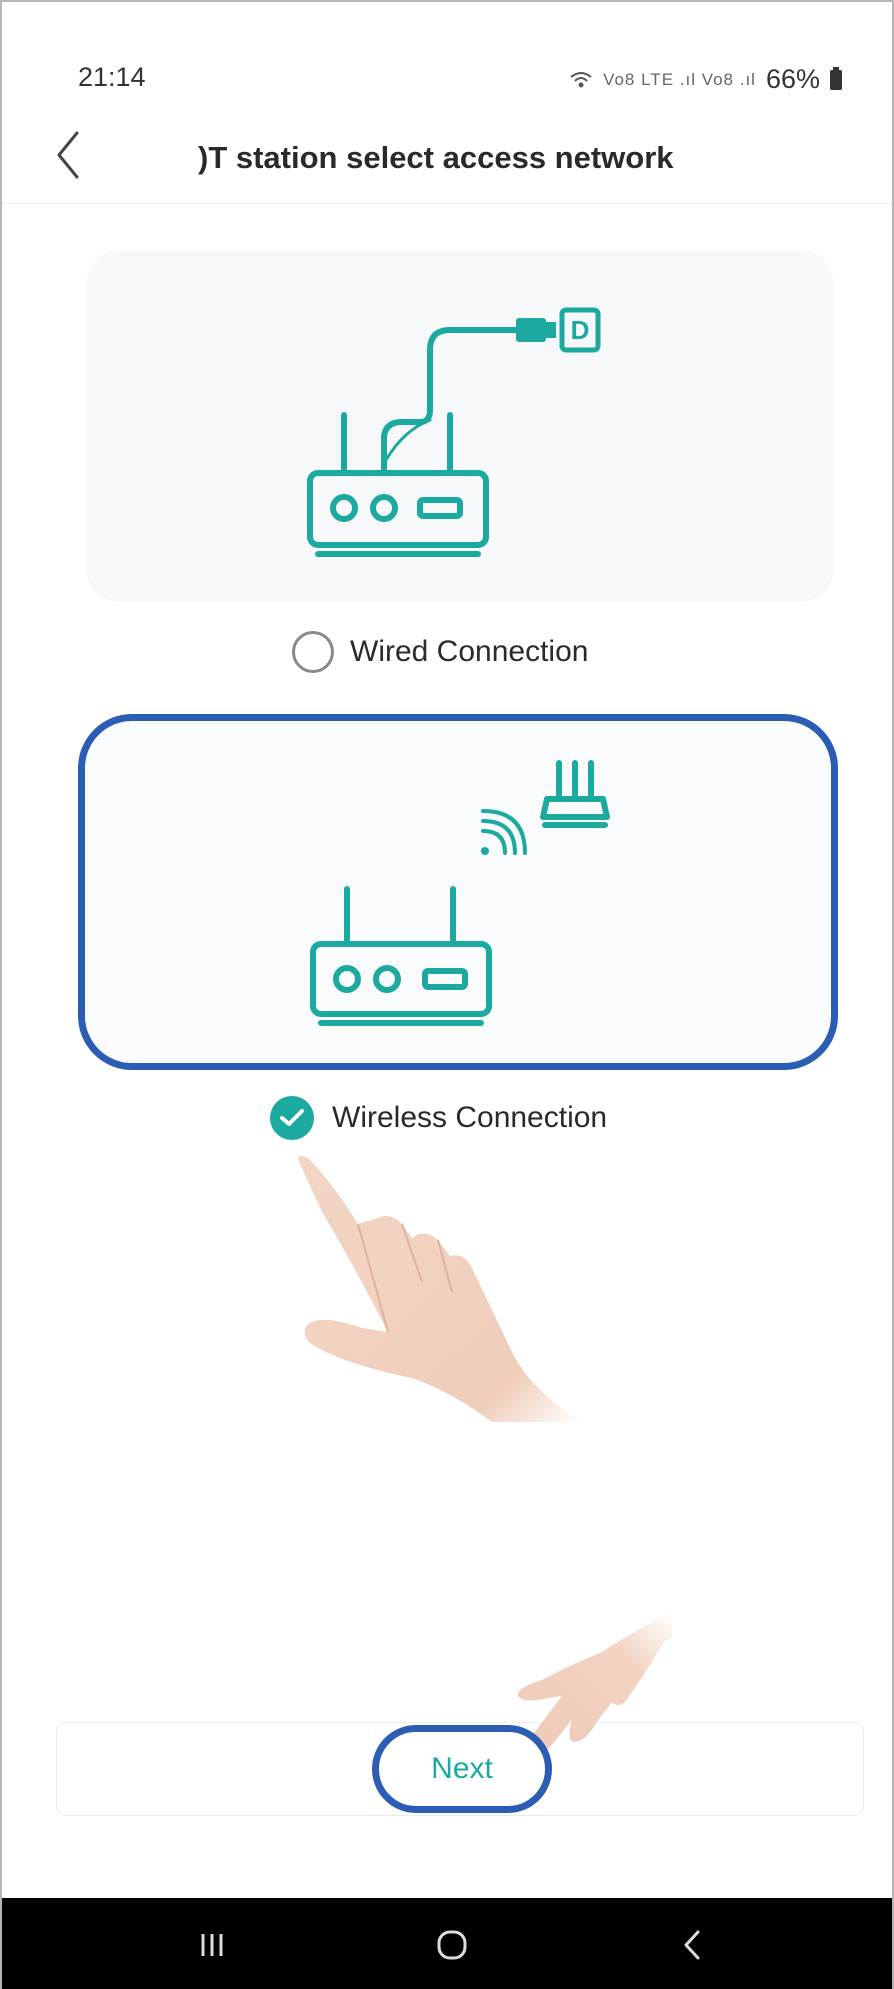 This screenshot has height=1989, width=894. What do you see at coordinates (470, 1117) in the screenshot?
I see `wireless-connection-label: Wireless Connection` at bounding box center [470, 1117].